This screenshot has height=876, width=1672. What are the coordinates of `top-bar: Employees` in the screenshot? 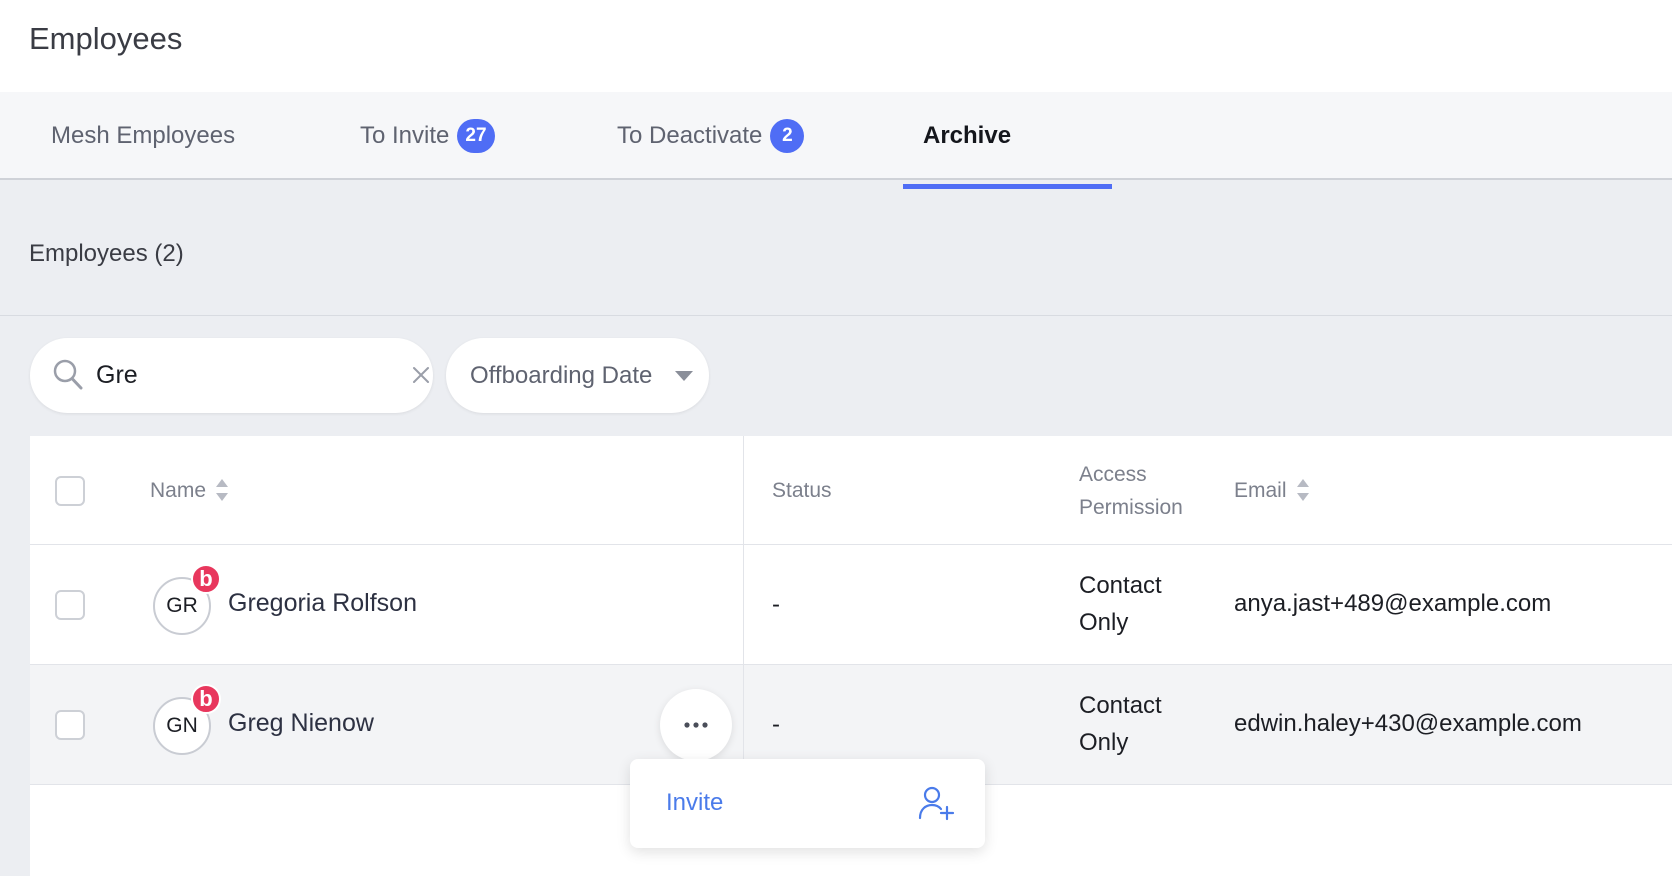 It's located at (836, 46).